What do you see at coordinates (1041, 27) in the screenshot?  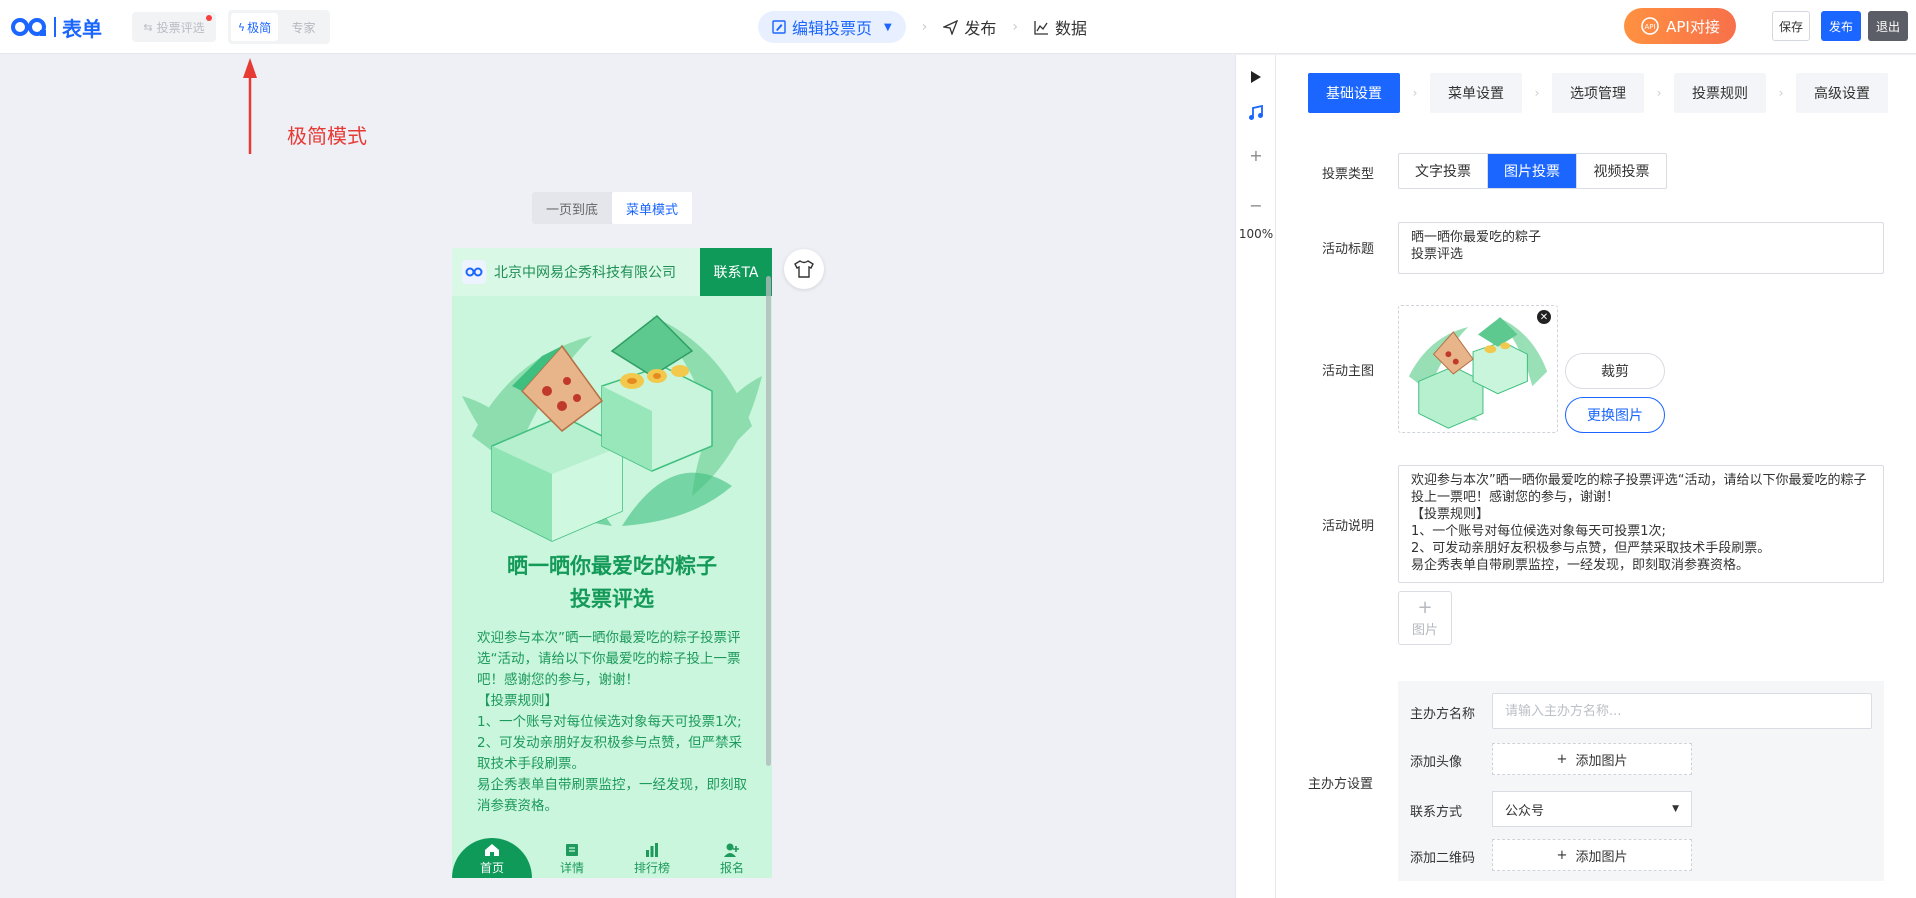 I see `chart-line-icon` at bounding box center [1041, 27].